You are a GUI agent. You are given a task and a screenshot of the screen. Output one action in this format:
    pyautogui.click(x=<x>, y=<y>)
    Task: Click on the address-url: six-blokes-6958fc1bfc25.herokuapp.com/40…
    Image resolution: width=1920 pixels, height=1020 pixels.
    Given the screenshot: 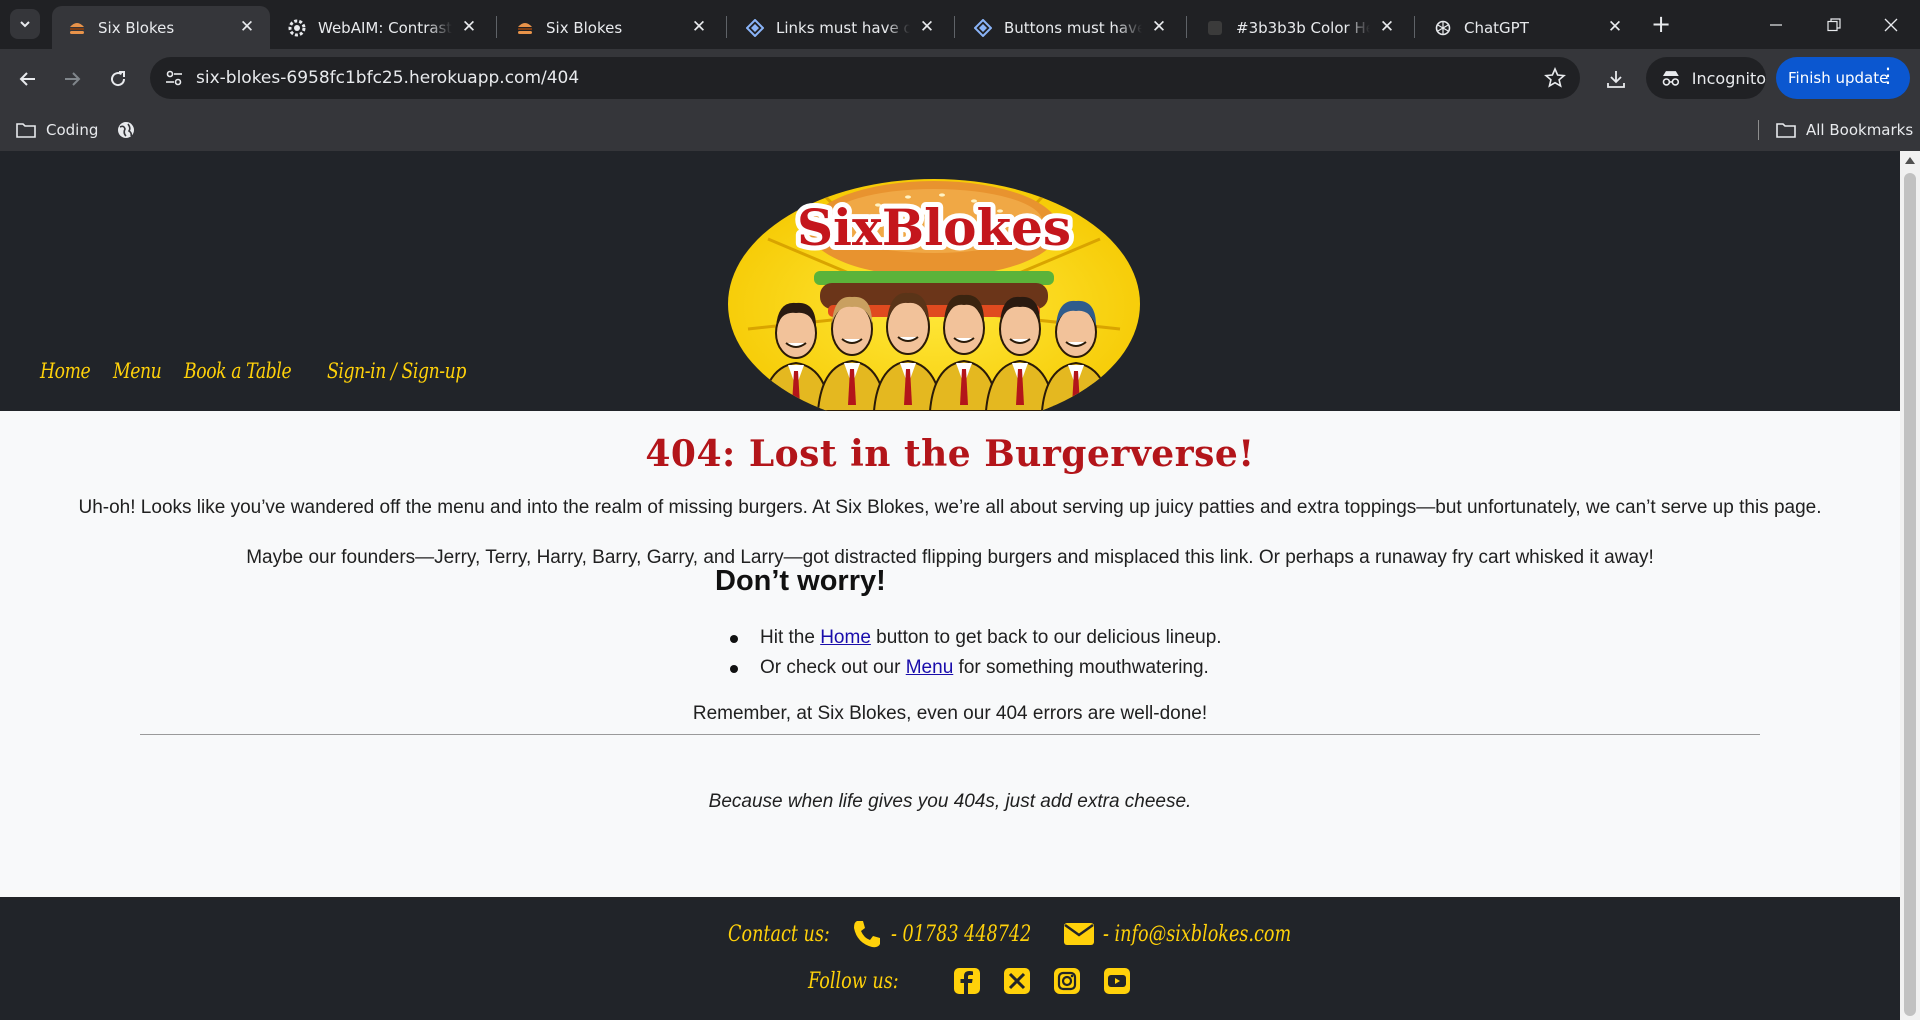 What is the action you would take?
    pyautogui.click(x=387, y=78)
    